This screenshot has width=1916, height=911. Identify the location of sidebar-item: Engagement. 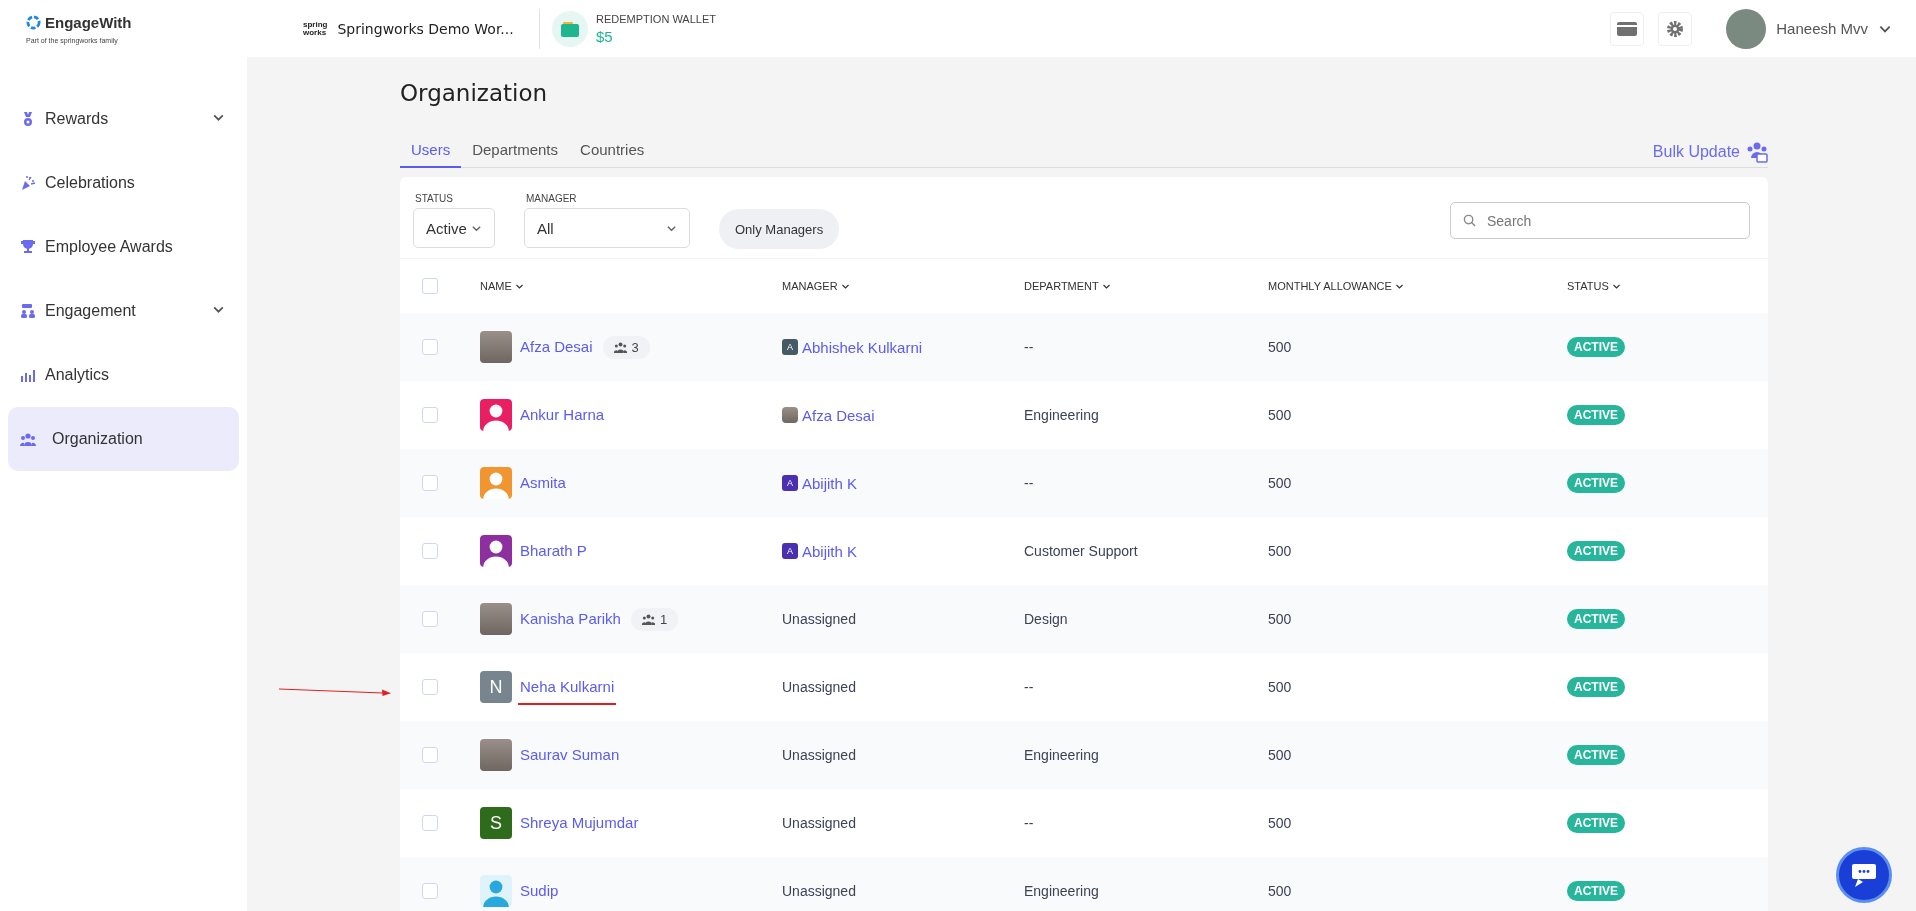
(123, 311).